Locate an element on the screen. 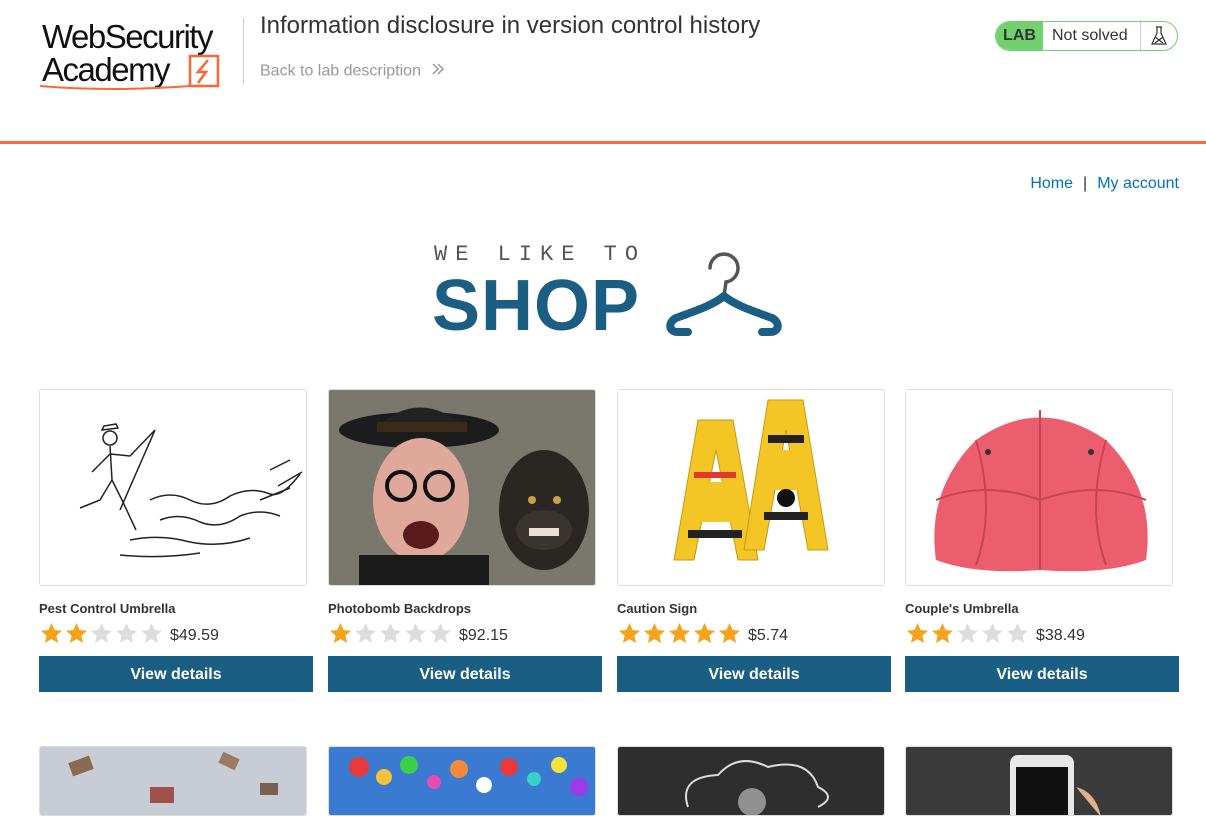 Image resolution: width=1206 pixels, height=816 pixels. product-card: Photobomb Backdrops $92.15 View details is located at coordinates (465, 540).